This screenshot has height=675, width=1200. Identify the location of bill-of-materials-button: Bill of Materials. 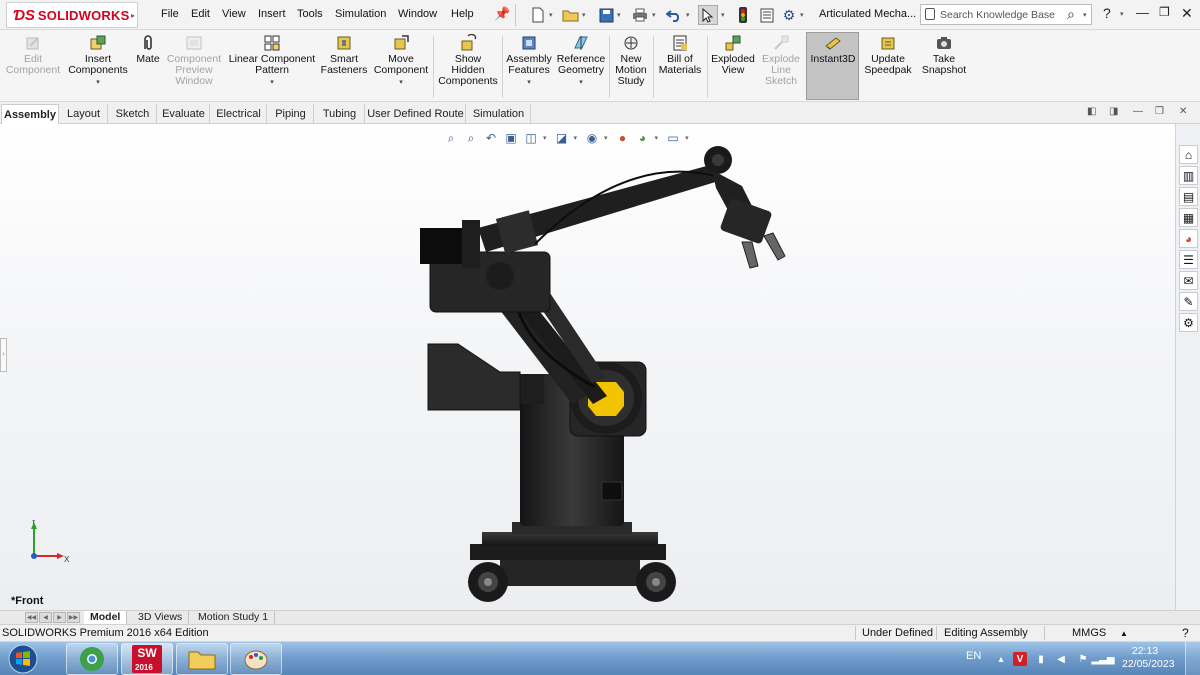
(680, 55).